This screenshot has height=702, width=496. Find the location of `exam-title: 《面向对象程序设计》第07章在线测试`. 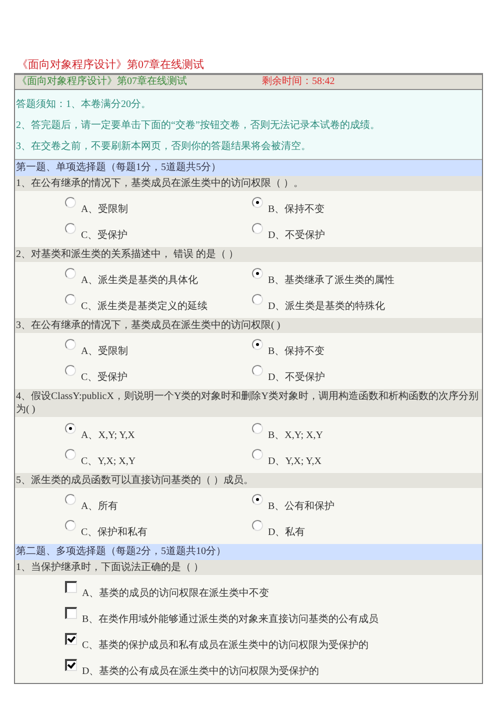

exam-title: 《面向对象程序设计》第07章在线测试 is located at coordinates (102, 82).